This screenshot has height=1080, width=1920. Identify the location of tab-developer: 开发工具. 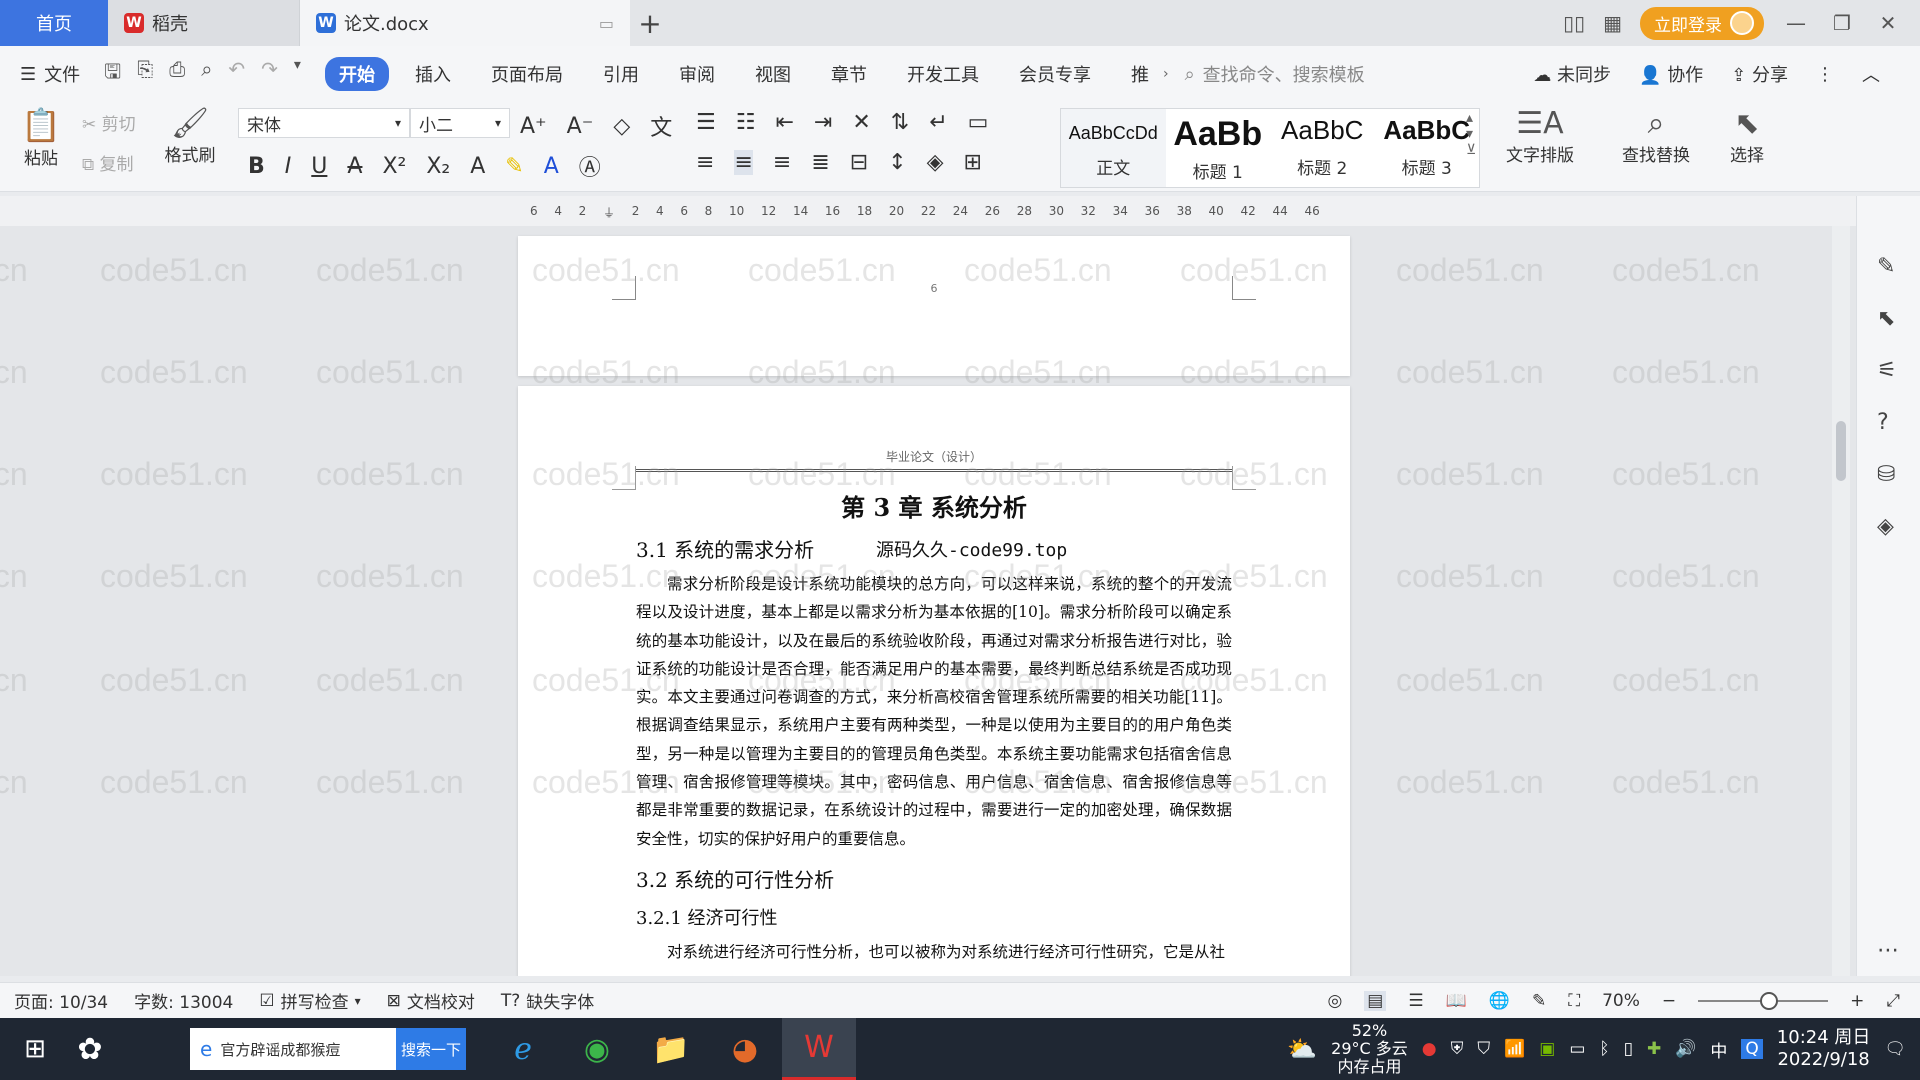
(943, 74).